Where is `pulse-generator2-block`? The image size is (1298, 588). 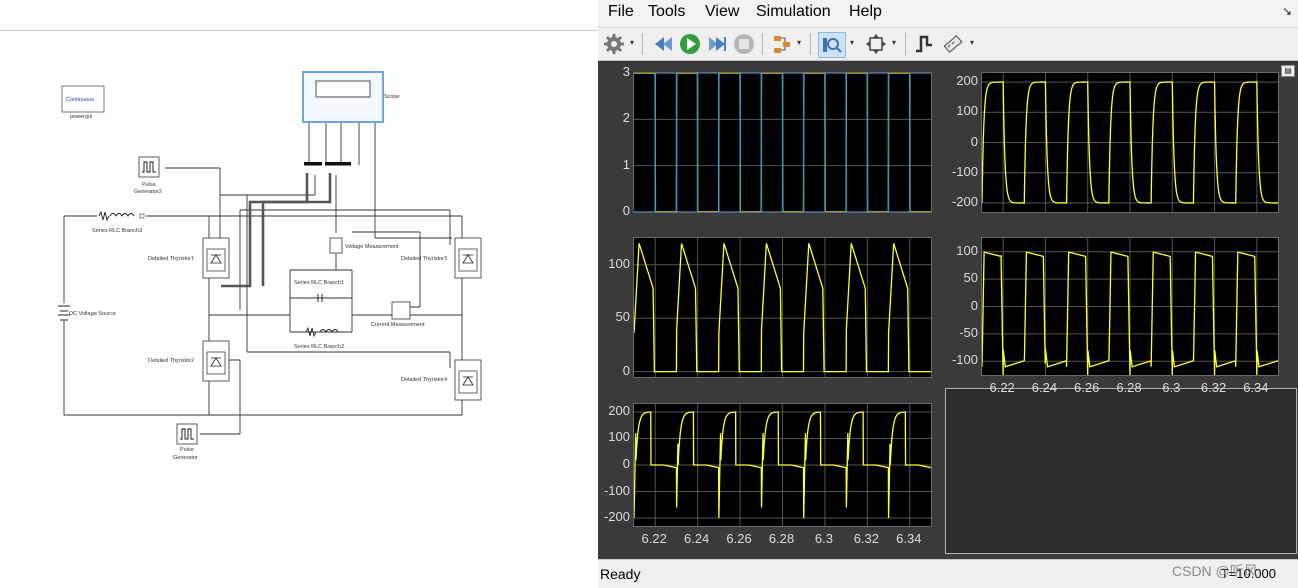 pulse-generator2-block is located at coordinates (149, 167).